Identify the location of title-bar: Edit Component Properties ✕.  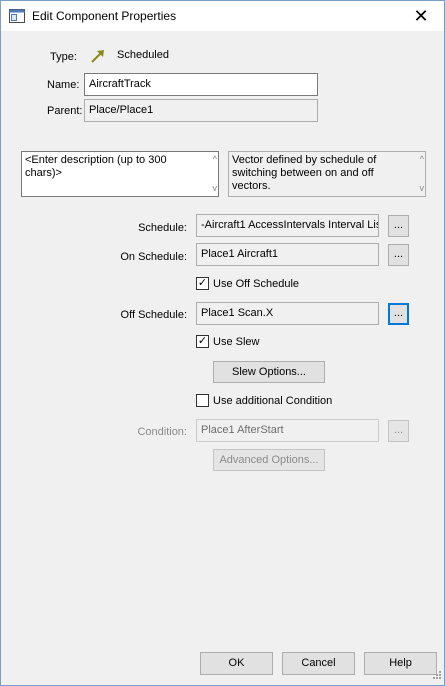
(222, 16).